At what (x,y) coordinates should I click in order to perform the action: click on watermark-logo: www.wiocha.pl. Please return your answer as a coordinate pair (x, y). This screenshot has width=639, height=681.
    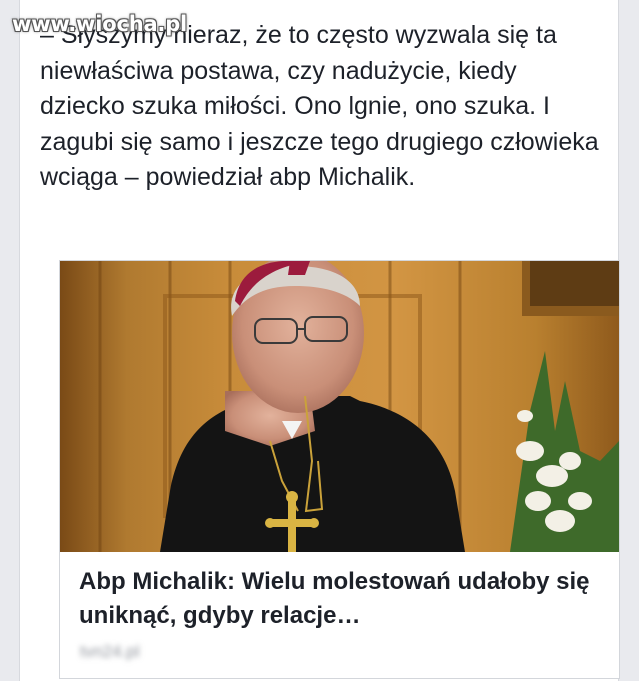
    Looking at the image, I should click on (100, 24).